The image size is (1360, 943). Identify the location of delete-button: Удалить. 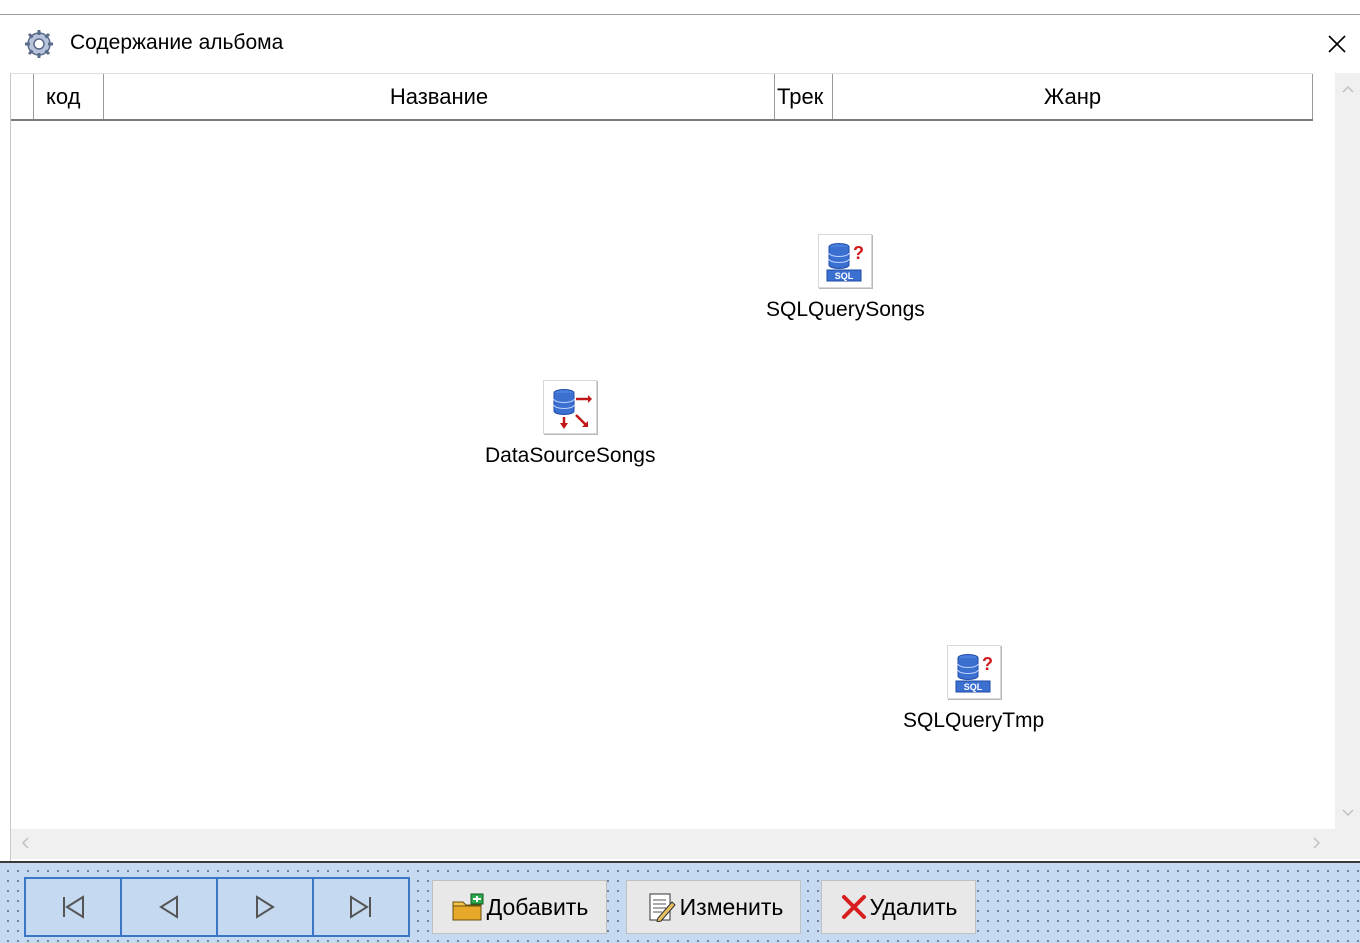
(898, 907).